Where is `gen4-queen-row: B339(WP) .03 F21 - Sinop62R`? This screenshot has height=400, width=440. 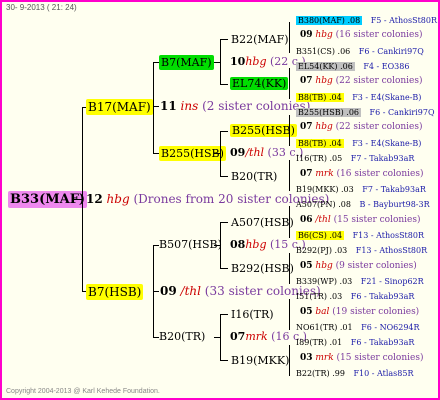
gen4-queen-row: B339(WP) .03 F21 - Sinop62R is located at coordinates (360, 281).